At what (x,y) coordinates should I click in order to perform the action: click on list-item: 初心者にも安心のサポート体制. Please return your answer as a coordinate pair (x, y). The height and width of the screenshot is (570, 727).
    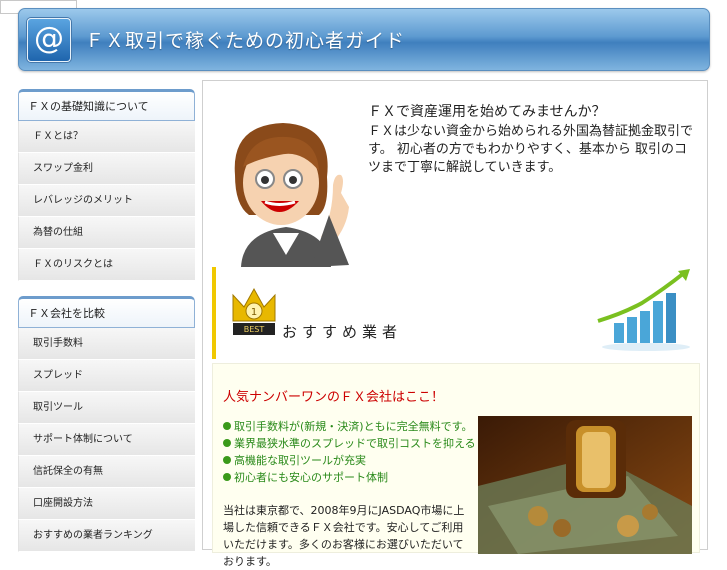
    Looking at the image, I should click on (349, 477).